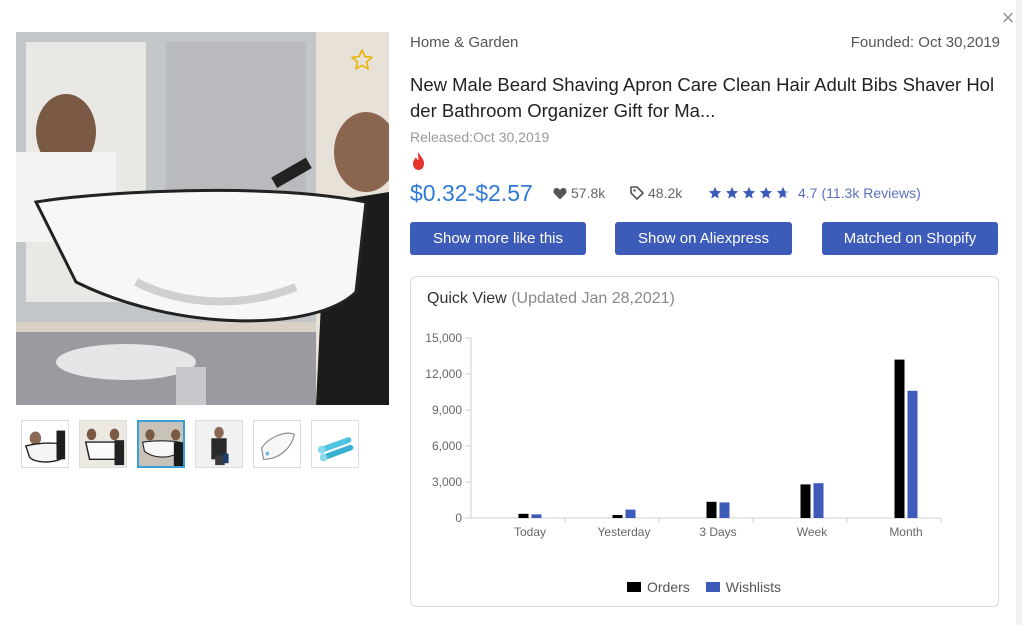 This screenshot has height=625, width=1022. What do you see at coordinates (480, 137) in the screenshot?
I see `released-date: Released:Oct 30,2019` at bounding box center [480, 137].